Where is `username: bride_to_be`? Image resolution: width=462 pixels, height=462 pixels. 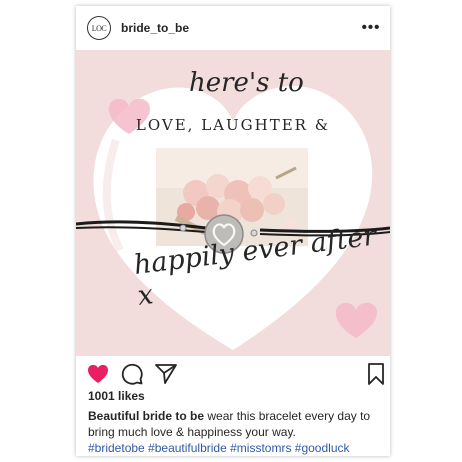
username: bride_to_be is located at coordinates (155, 28).